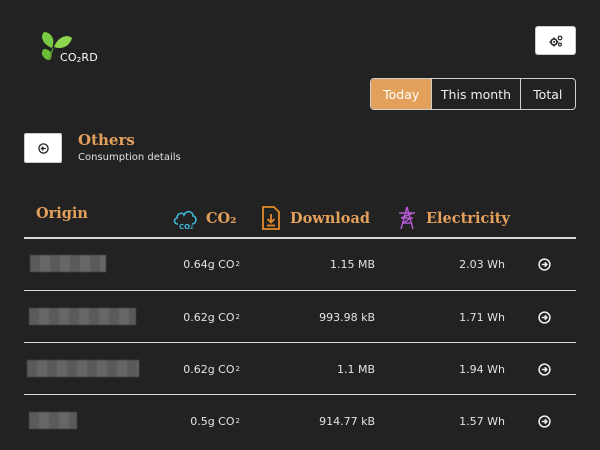  I want to click on back-button, so click(43, 148).